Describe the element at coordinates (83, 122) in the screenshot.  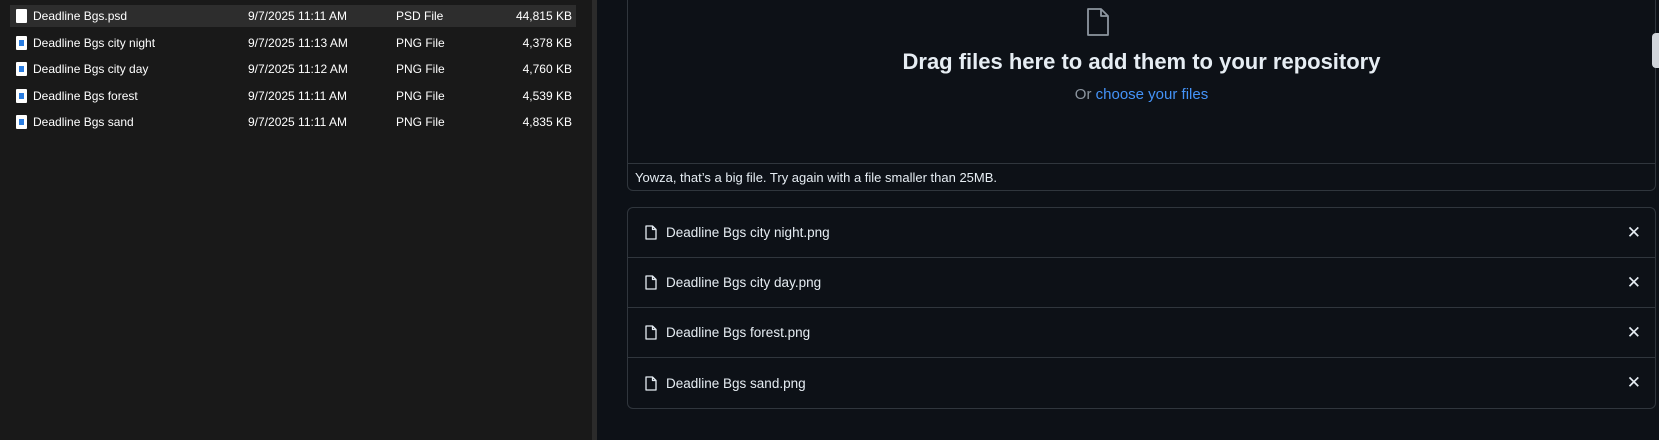
I see `file-name: Deadline Bgs sand` at that location.